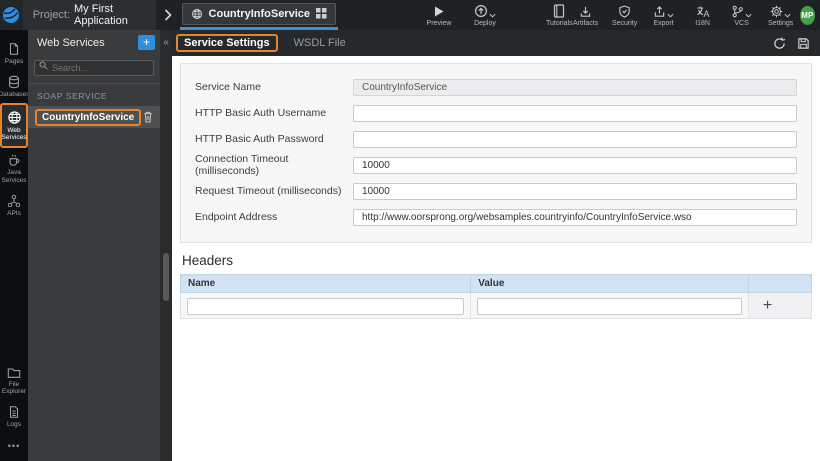  I want to click on book-icon, so click(559, 10).